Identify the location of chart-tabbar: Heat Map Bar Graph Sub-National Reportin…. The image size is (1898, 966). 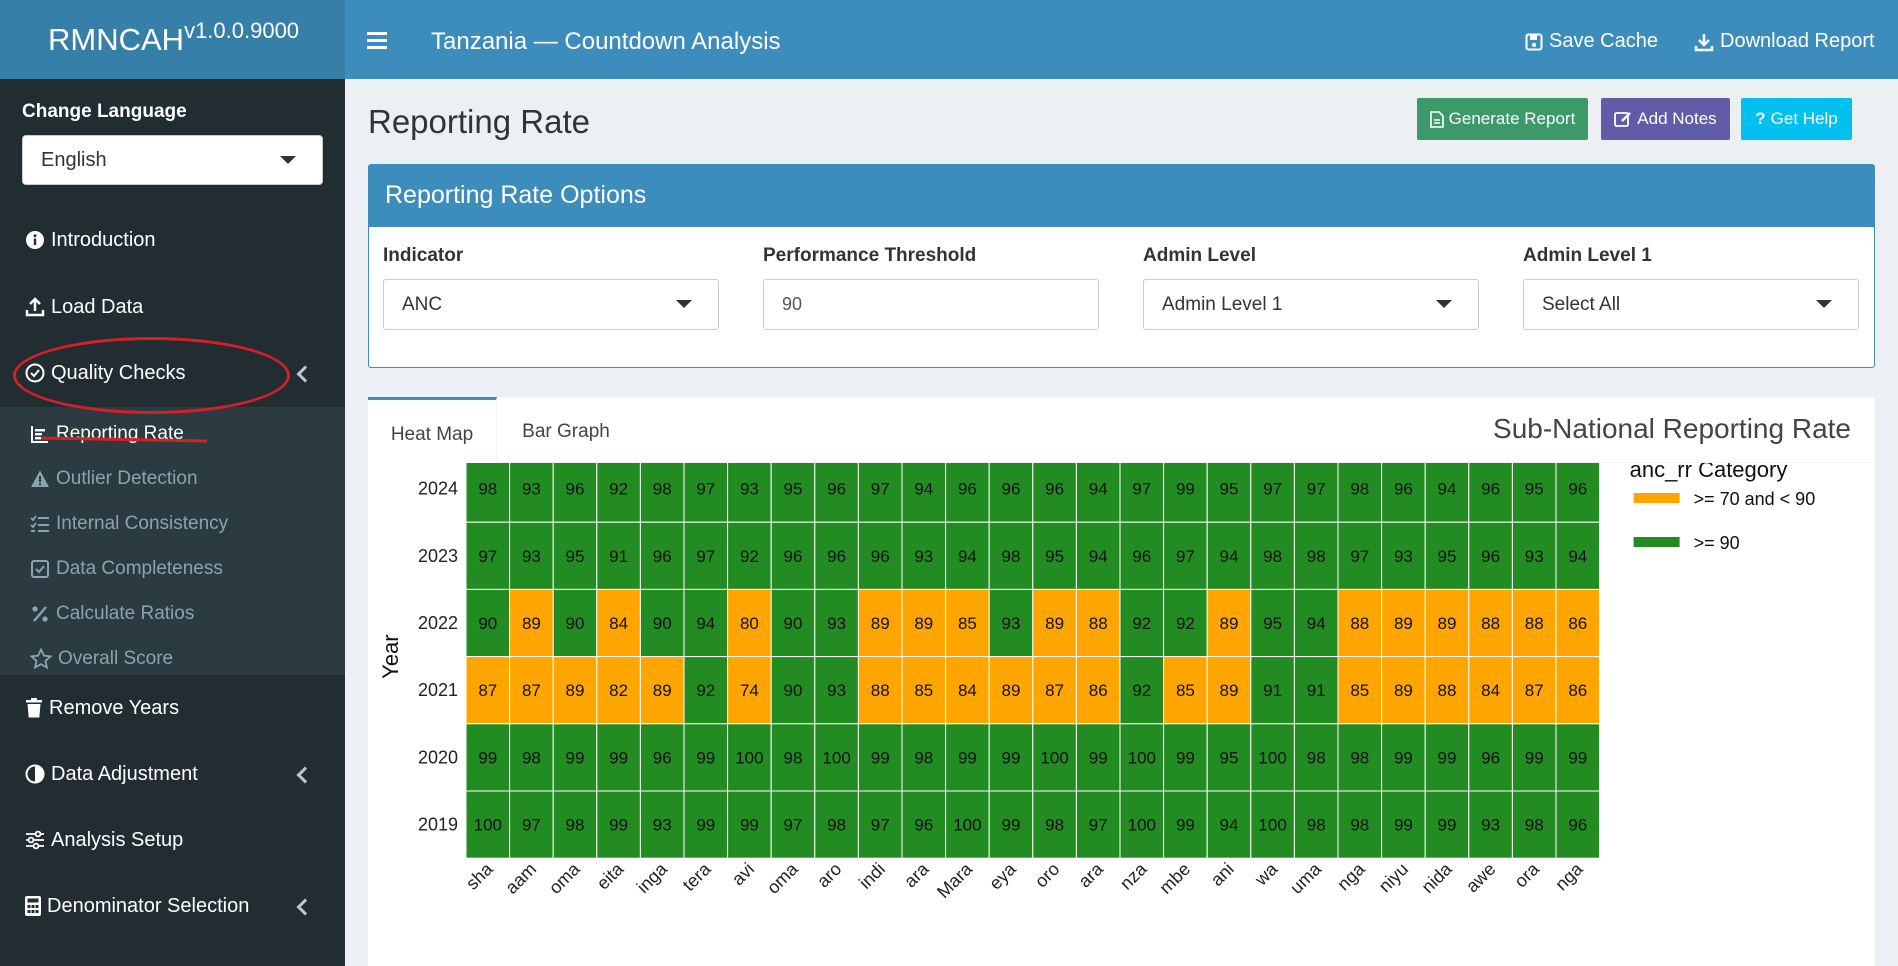
(1121, 430).